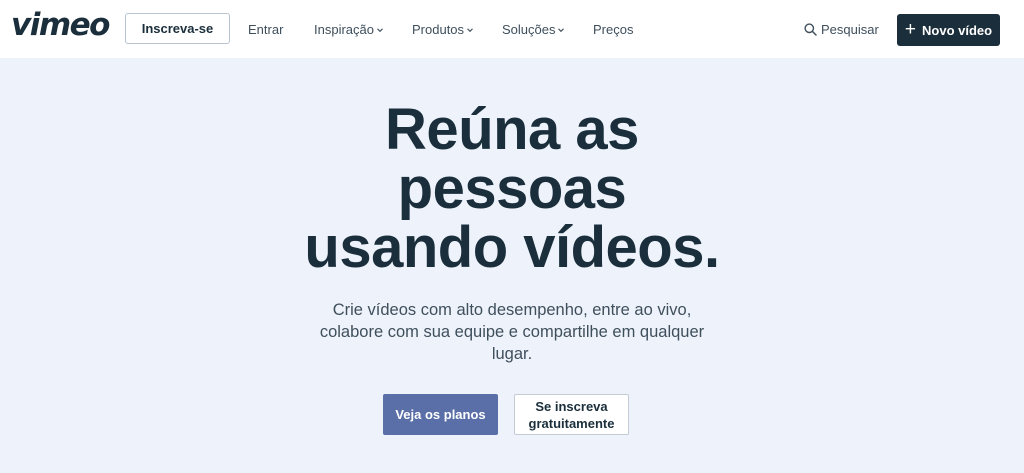 This screenshot has width=1024, height=473. Describe the element at coordinates (512, 129) in the screenshot. I see `hero-title-line-1: Reúna as` at that location.